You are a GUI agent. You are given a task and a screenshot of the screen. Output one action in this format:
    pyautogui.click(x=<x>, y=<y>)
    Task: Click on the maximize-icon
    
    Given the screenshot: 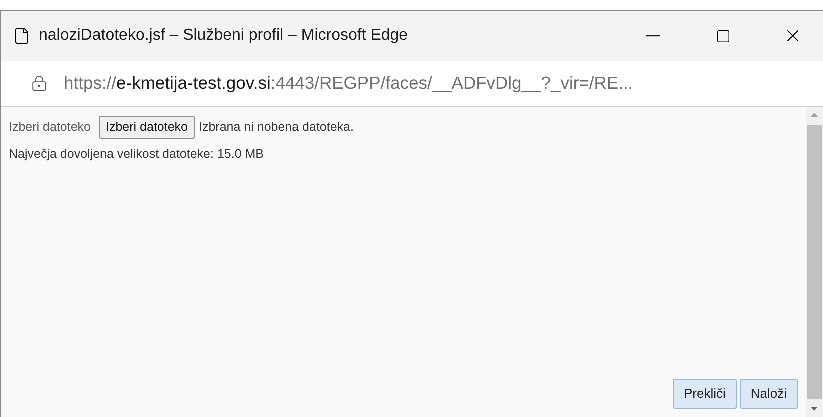 What is the action you would take?
    pyautogui.click(x=723, y=36)
    